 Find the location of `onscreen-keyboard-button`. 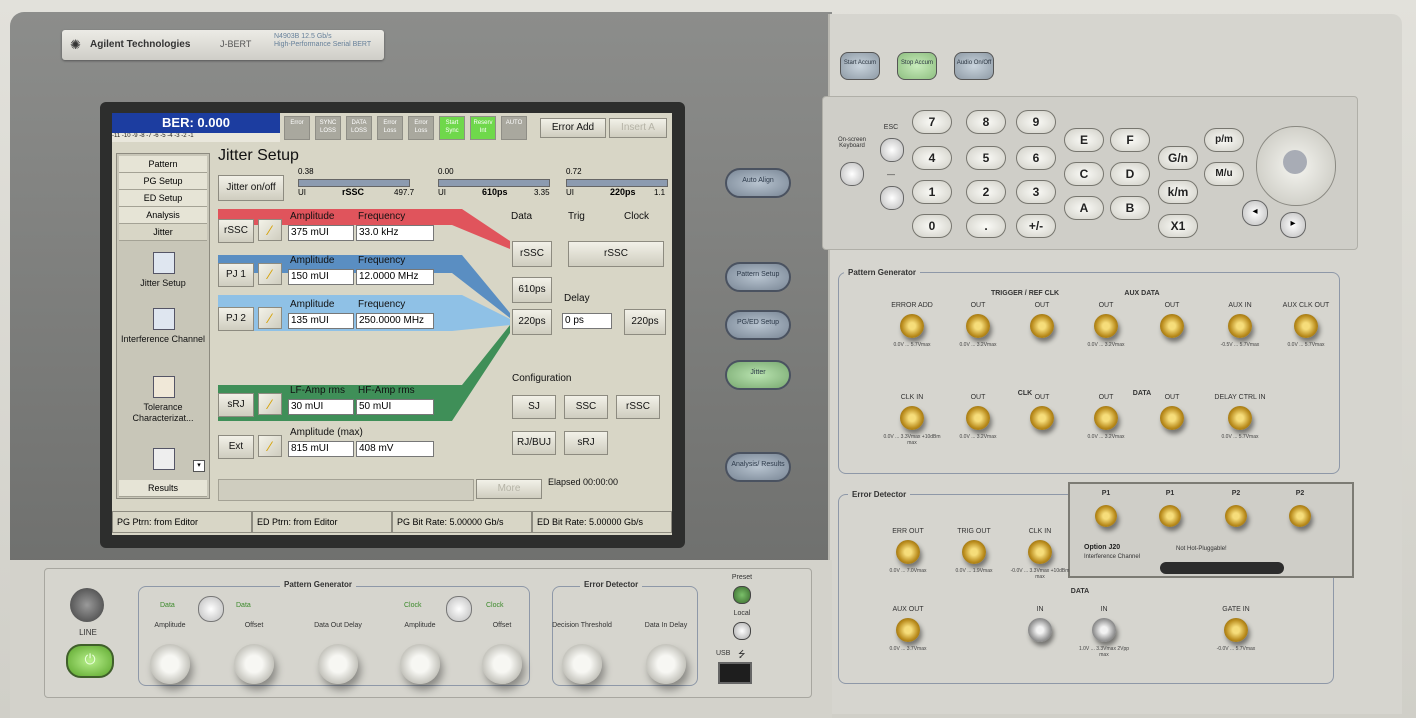

onscreen-keyboard-button is located at coordinates (852, 174).